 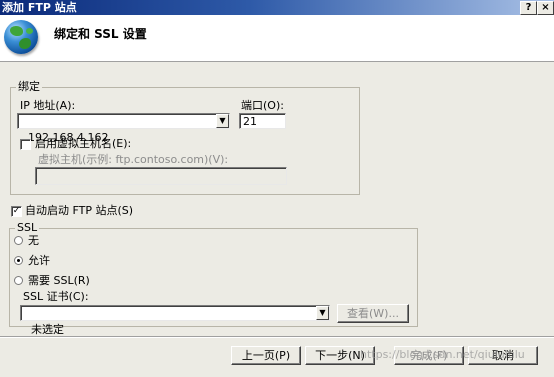 What do you see at coordinates (18, 280) in the screenshot?
I see `ssl-require-radio` at bounding box center [18, 280].